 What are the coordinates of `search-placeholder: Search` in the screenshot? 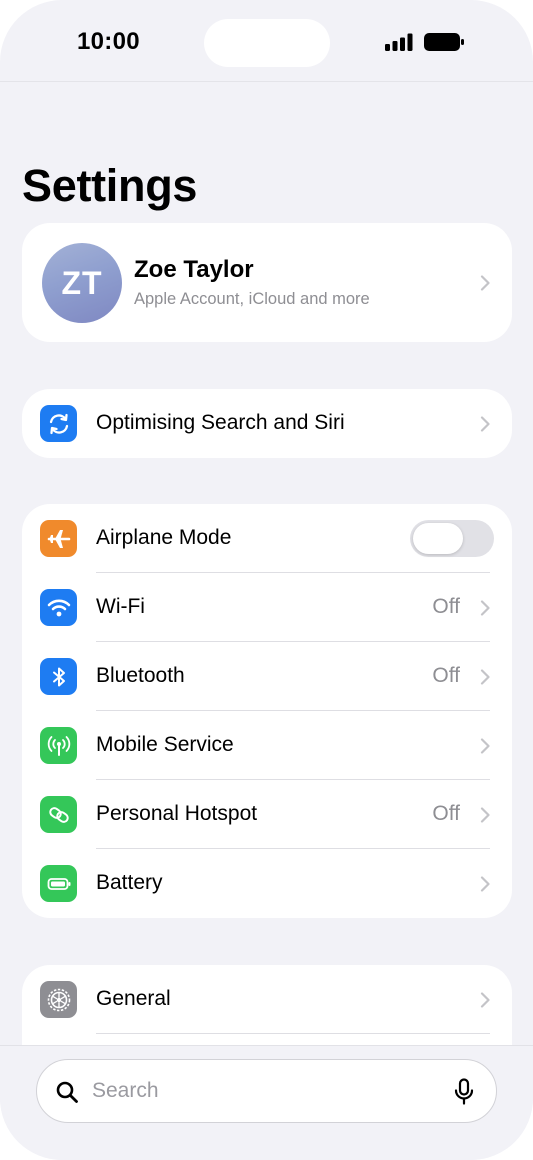 It's located at (125, 1090).